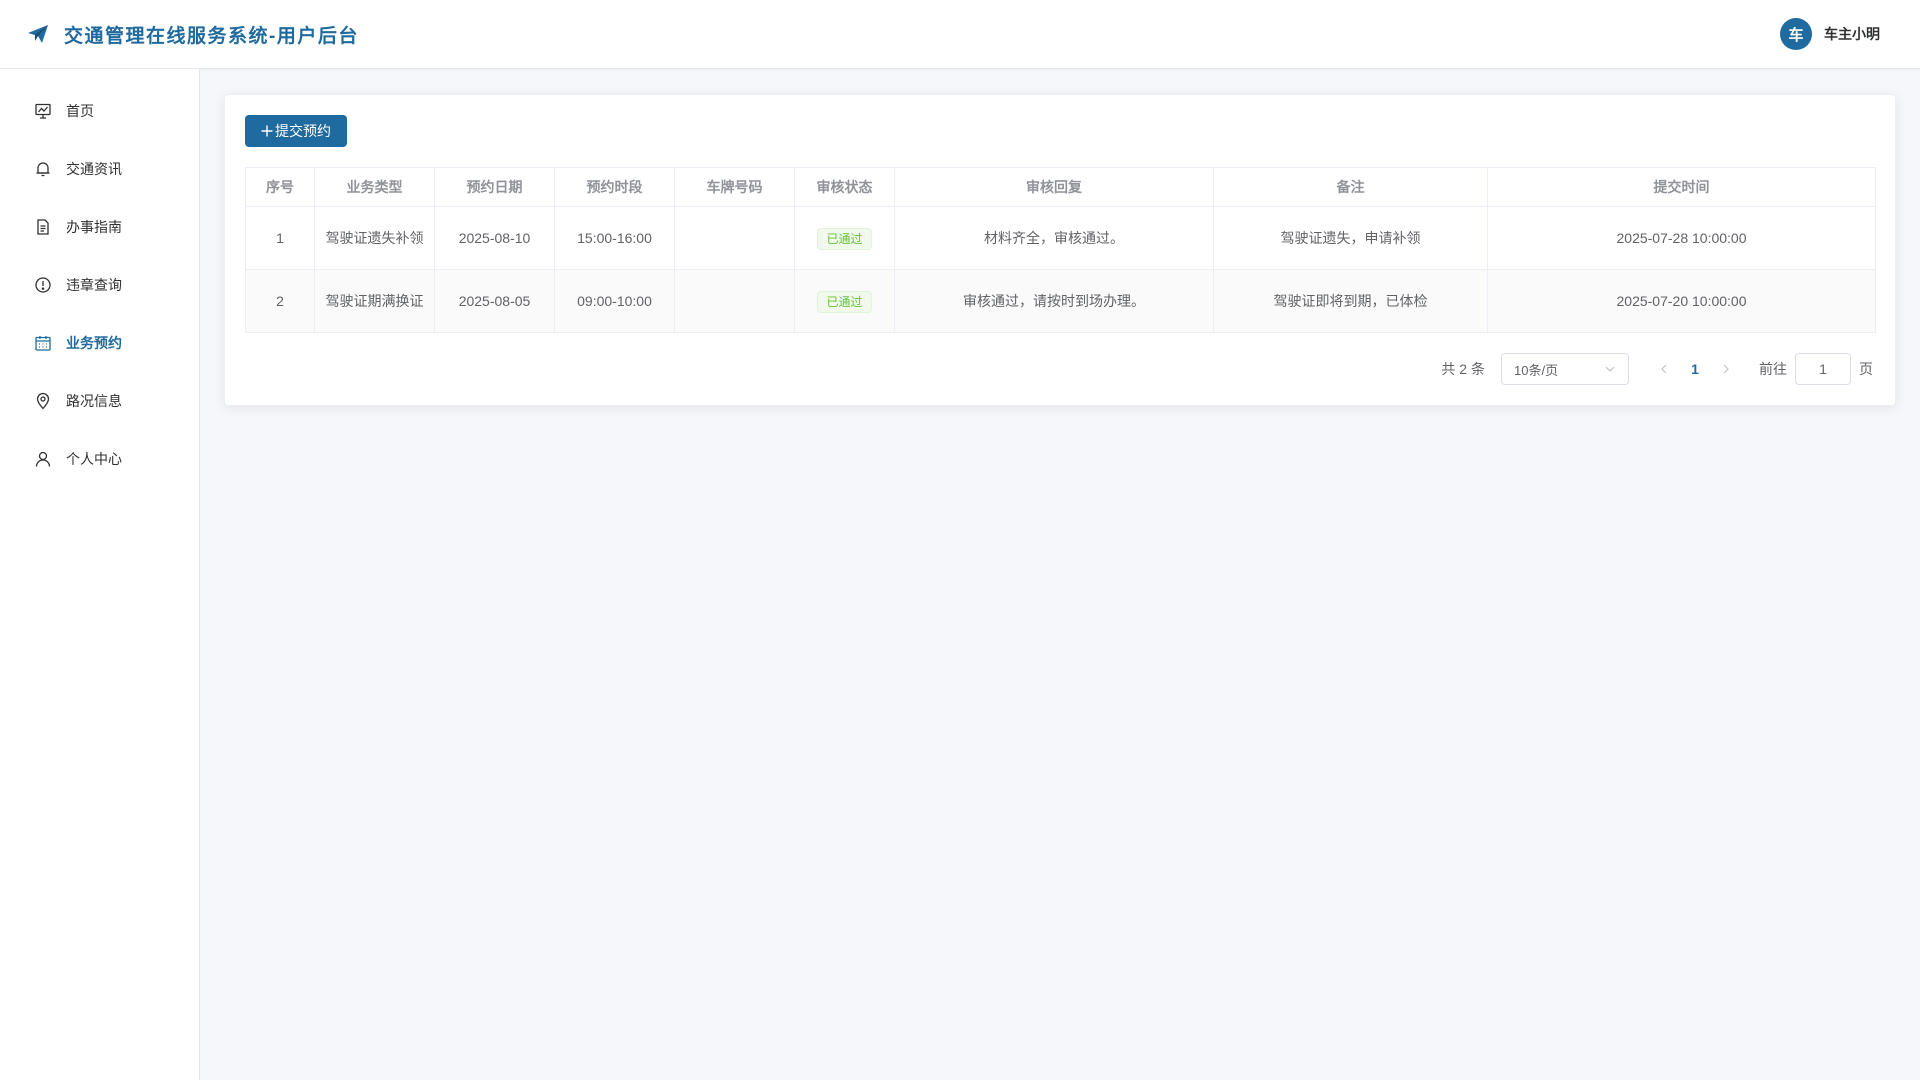 The height and width of the screenshot is (1080, 1920). I want to click on cell-remark: 驾驶证遗失，申请补领, so click(1350, 238).